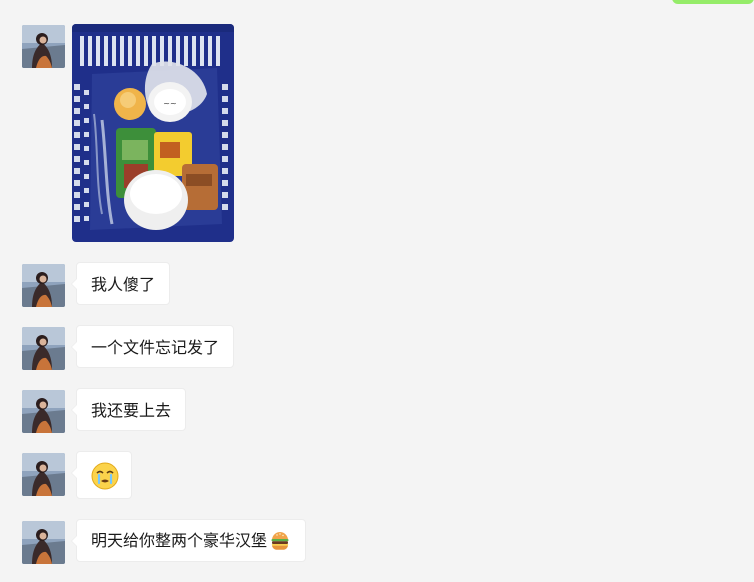 The height and width of the screenshot is (582, 754). Describe the element at coordinates (153, 133) in the screenshot. I see `shopping-basket-photo: ~~` at that location.